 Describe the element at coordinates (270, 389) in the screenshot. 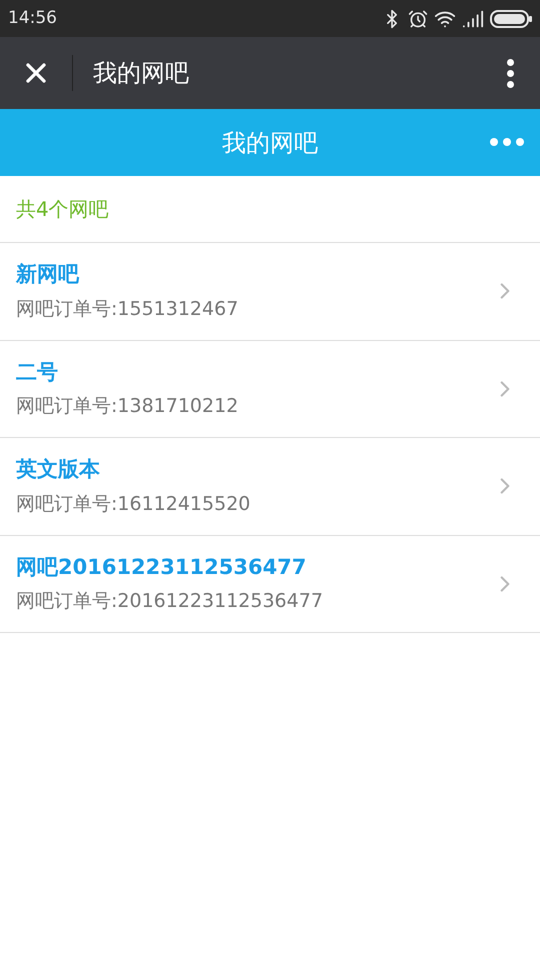

I see `cafe-list-item: 二号 网吧订单号:1381710212` at that location.